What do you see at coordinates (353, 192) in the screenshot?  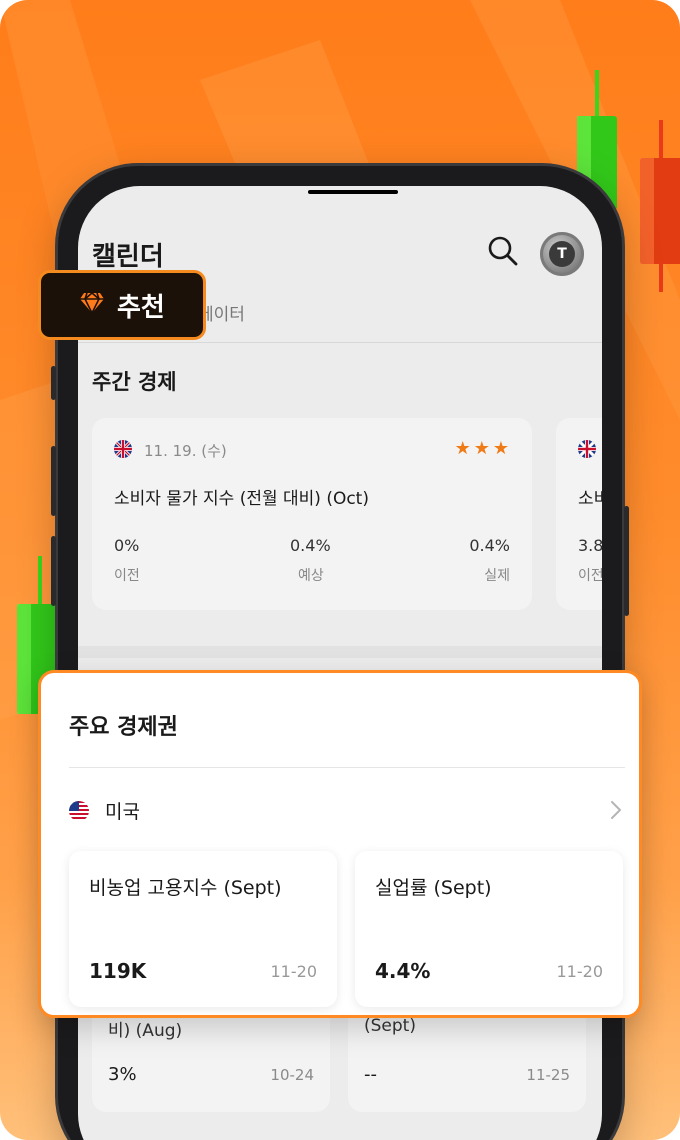 I see `notch` at bounding box center [353, 192].